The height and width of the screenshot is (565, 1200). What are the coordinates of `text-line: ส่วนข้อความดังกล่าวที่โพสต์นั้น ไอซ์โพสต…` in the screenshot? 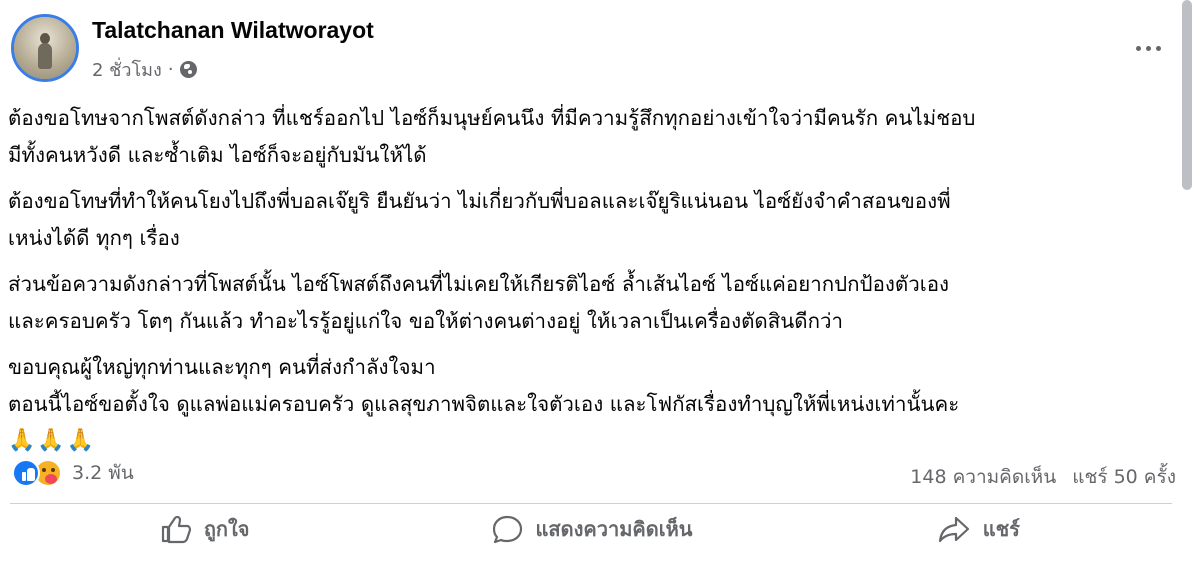 It's located at (479, 284).